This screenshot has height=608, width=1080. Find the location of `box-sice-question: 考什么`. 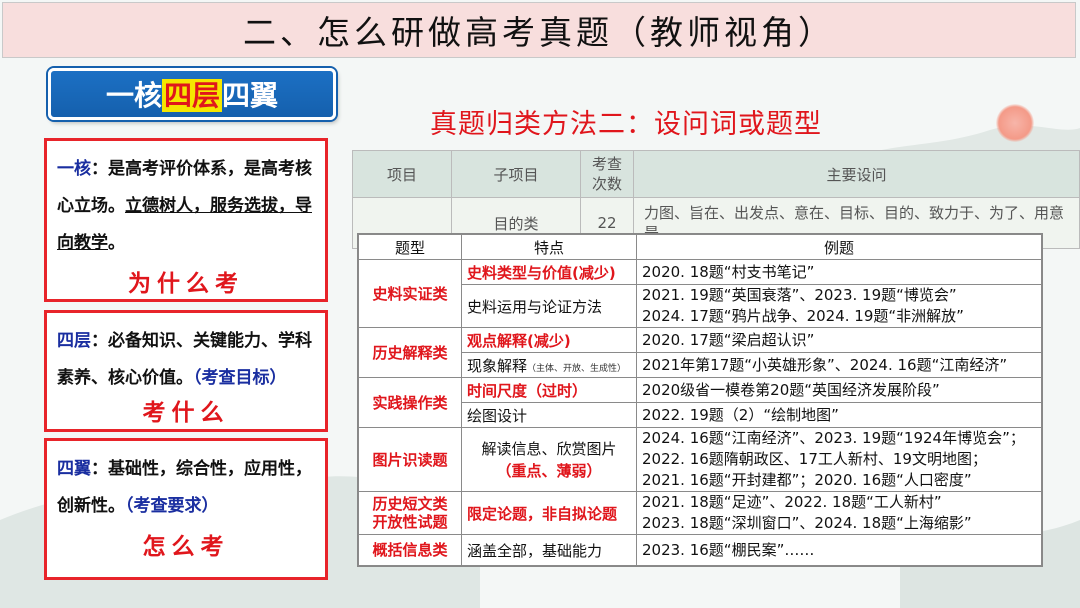

box-sice-question: 考什么 is located at coordinates (186, 412).